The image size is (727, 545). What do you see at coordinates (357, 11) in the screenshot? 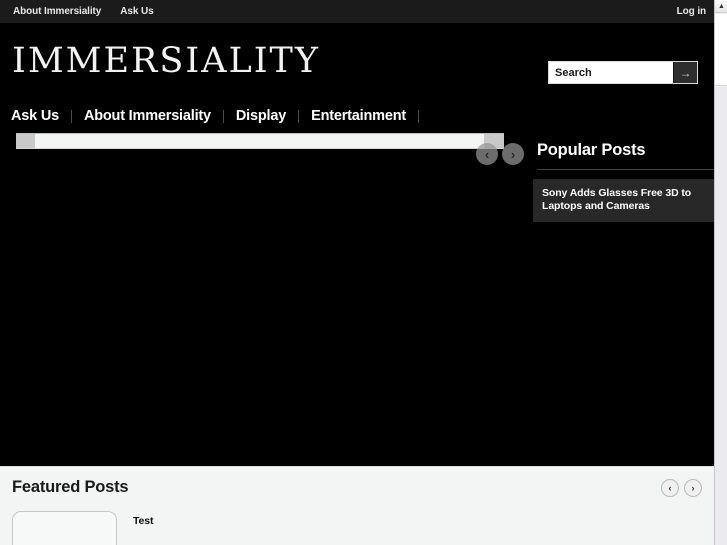
I see `top-utility-bar: About Immersiality Ask Us Log in` at bounding box center [357, 11].